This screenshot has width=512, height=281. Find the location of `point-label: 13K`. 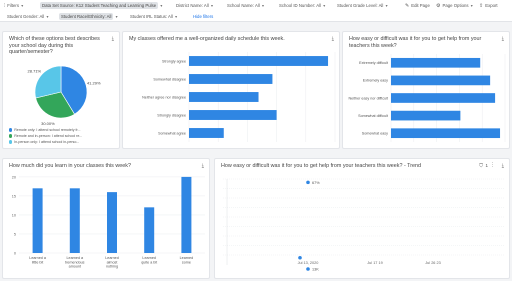

point-label: 13K is located at coordinates (315, 269).